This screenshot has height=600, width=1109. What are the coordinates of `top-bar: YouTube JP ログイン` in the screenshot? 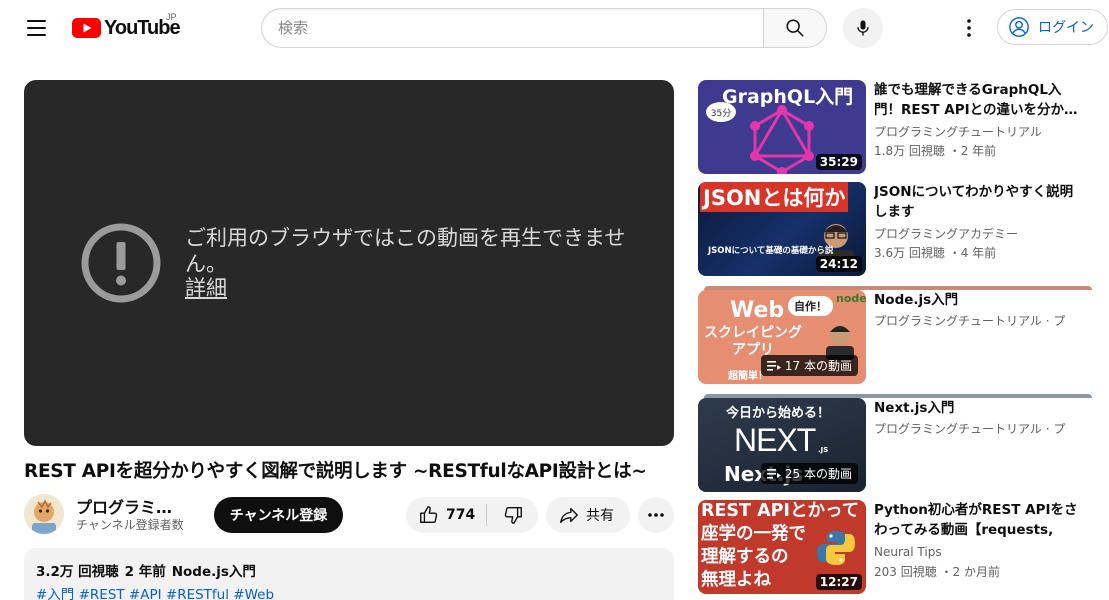 It's located at (554, 28).